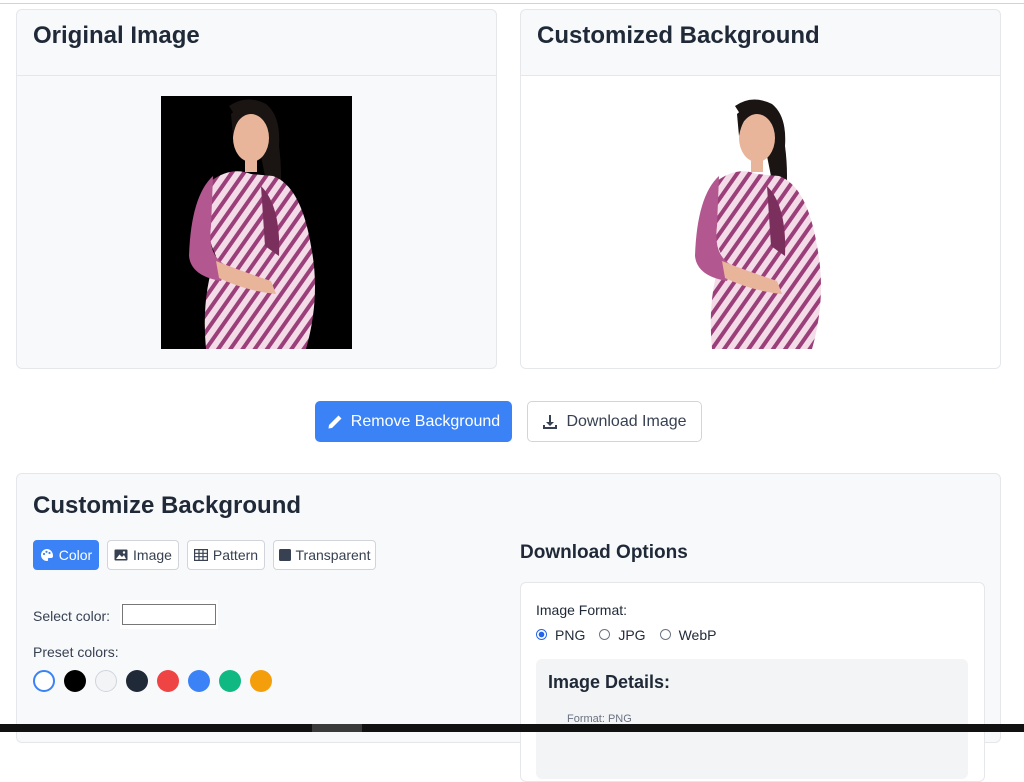 The height and width of the screenshot is (782, 1024). Describe the element at coordinates (512, 728) in the screenshot. I see `taskbar-strip` at that location.